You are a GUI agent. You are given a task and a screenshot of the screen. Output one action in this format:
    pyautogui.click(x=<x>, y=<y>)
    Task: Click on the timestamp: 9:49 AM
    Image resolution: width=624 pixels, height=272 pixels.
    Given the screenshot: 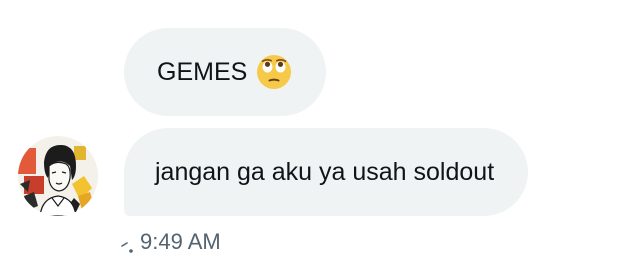 What is the action you would take?
    pyautogui.click(x=180, y=241)
    